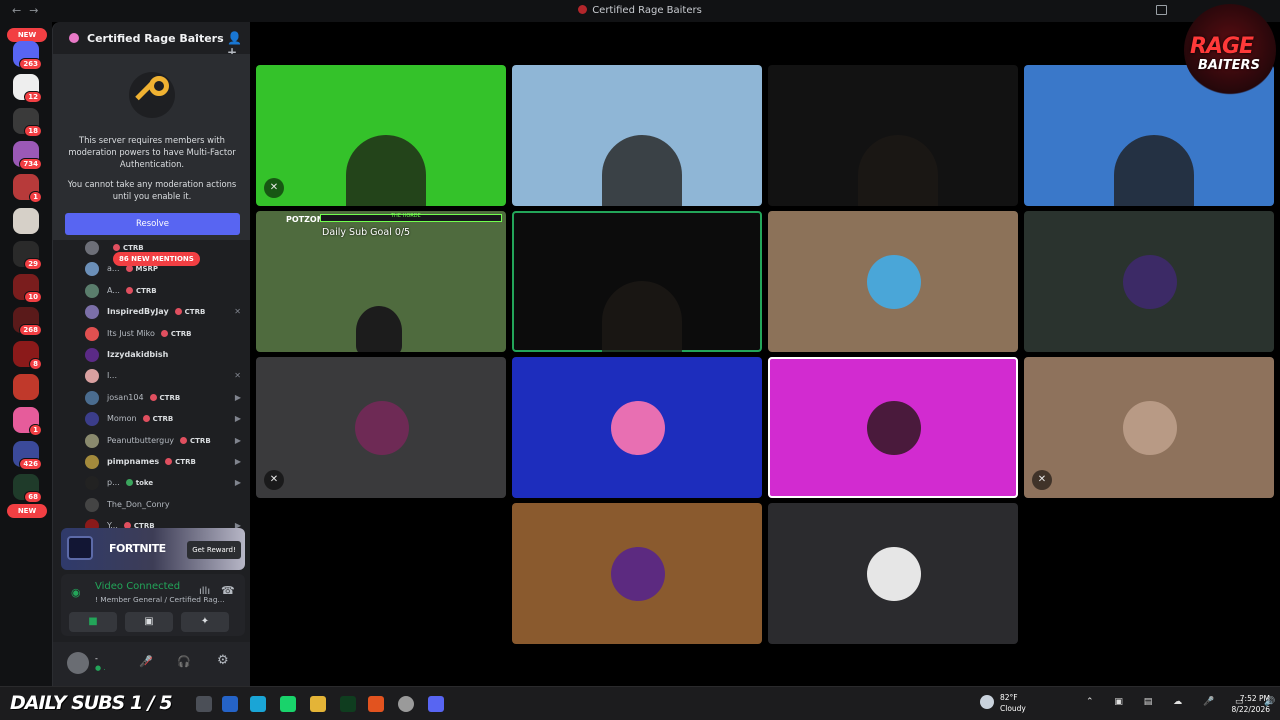 This screenshot has width=1280, height=720. Describe the element at coordinates (406, 704) in the screenshot. I see `obs-icon` at that location.